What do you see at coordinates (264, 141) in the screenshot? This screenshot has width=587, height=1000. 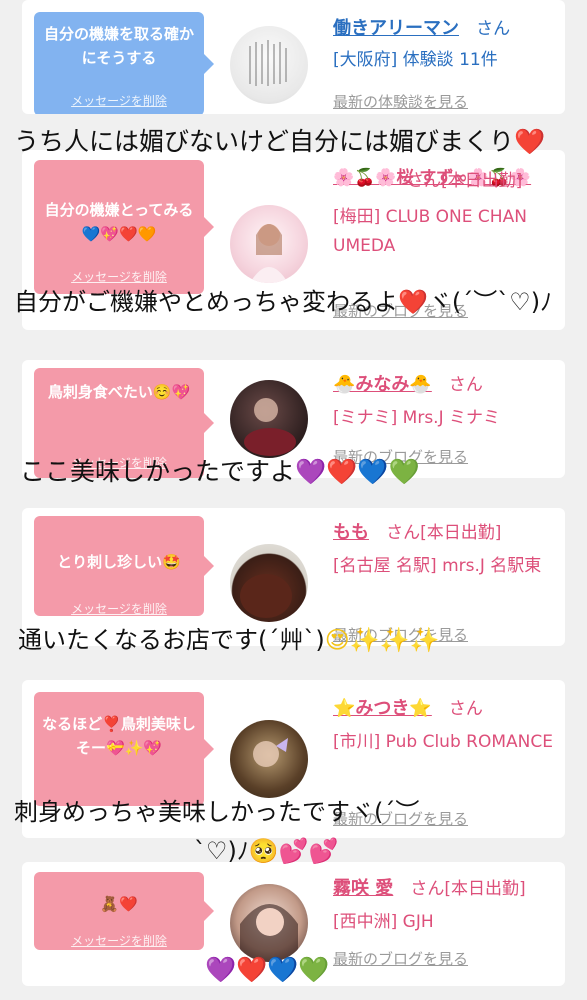 I see `caption-text: うち人には媚びないけど自分には媚びまくり` at bounding box center [264, 141].